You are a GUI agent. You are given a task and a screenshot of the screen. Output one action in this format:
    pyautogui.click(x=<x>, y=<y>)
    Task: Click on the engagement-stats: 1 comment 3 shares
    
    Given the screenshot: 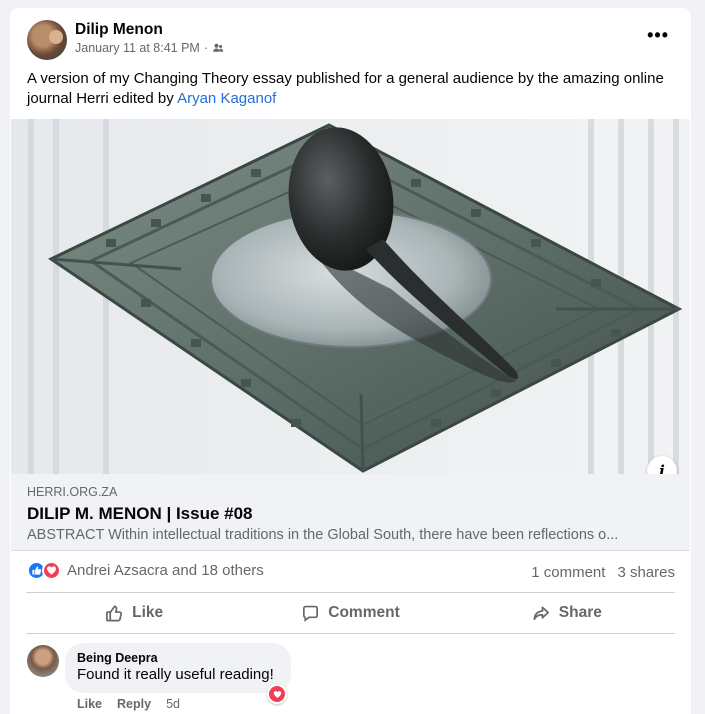 What is the action you would take?
    pyautogui.click(x=603, y=572)
    